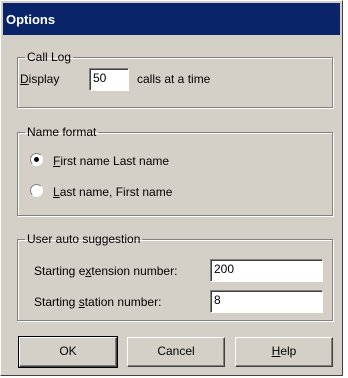 This screenshot has height=378, width=348. Describe the element at coordinates (84, 239) in the screenshot. I see `auto-suggestion-legend: User auto suggestion` at that location.